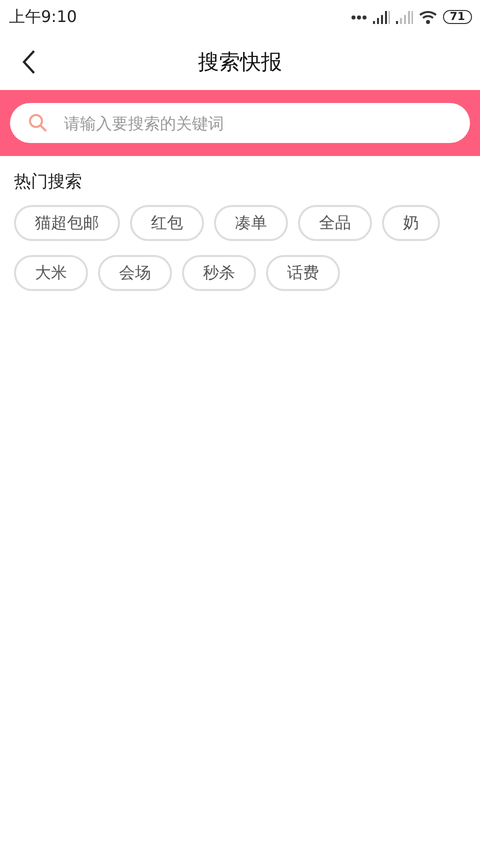  I want to click on section-title: 热门搜索, so click(48, 182).